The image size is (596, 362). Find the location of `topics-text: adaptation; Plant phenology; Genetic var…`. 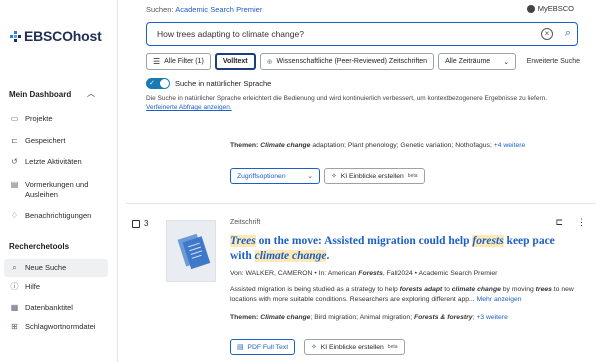

topics-text: adaptation; Plant phenology; Genetic var… is located at coordinates (401, 145).